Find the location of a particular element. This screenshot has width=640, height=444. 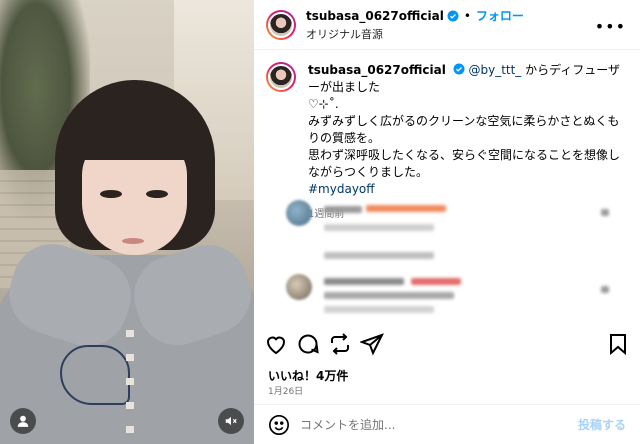

like-count: いいね！4万件 is located at coordinates (308, 375).